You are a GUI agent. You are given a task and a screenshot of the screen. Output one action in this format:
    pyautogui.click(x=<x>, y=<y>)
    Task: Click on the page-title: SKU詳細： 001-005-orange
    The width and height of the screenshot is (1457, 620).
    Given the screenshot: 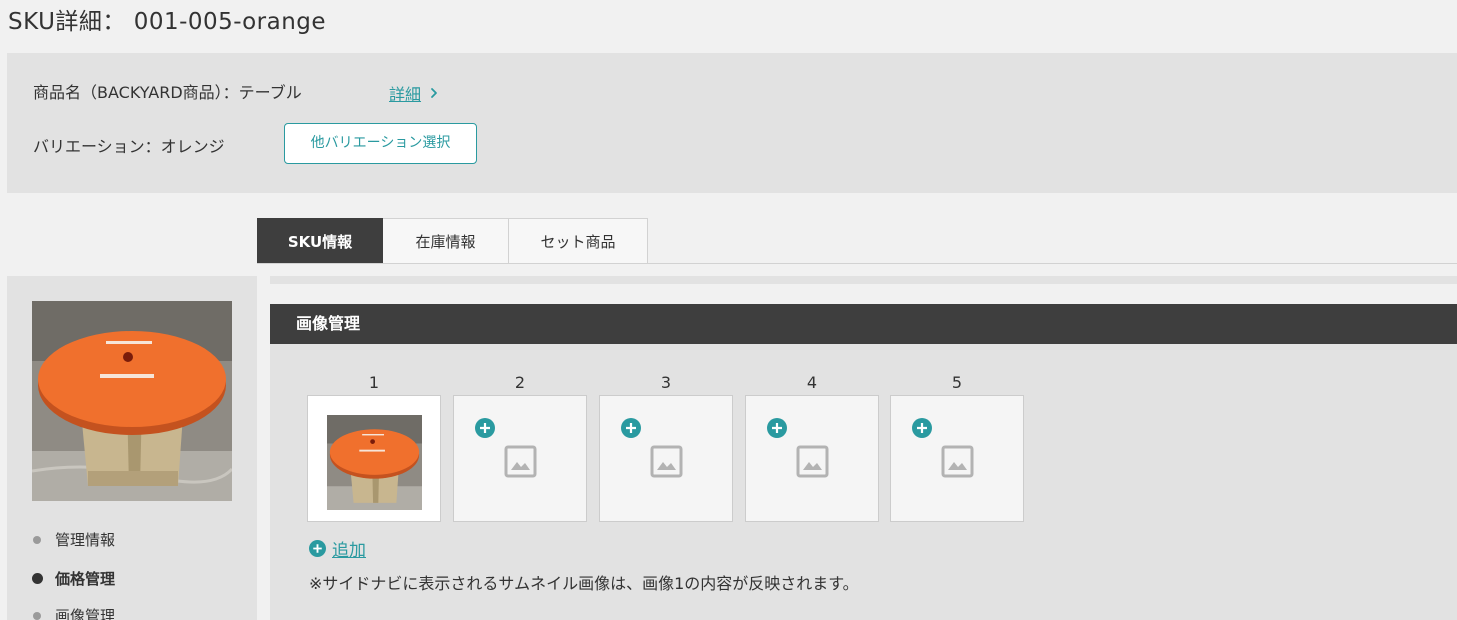 What is the action you would take?
    pyautogui.click(x=167, y=22)
    